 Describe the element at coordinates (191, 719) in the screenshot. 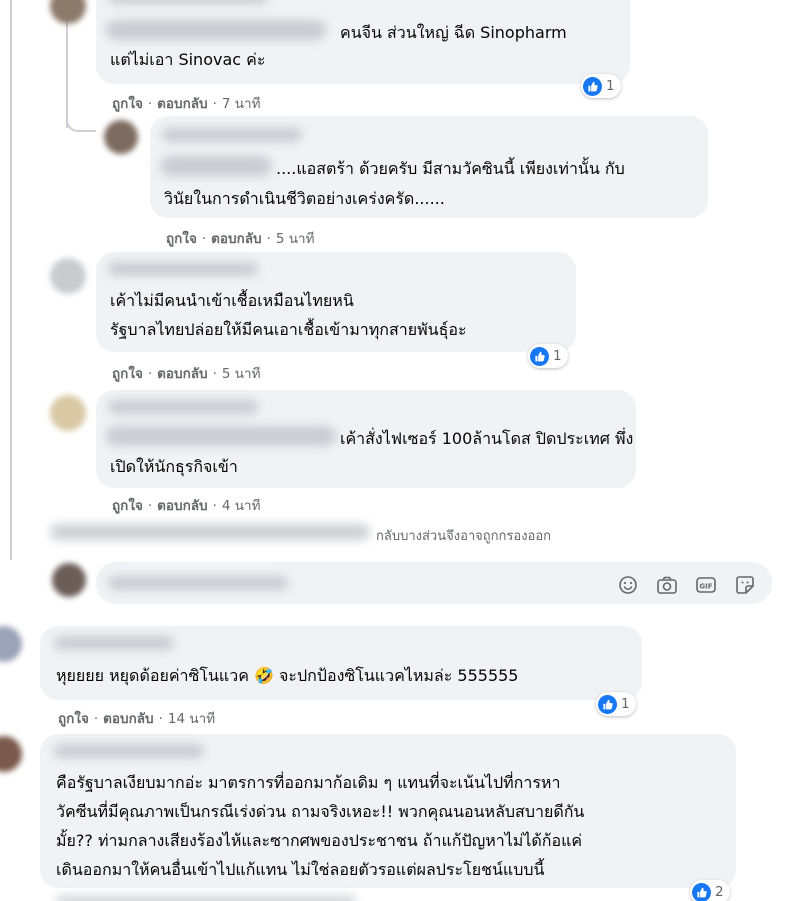

I see `timestamp: 14 นาที` at that location.